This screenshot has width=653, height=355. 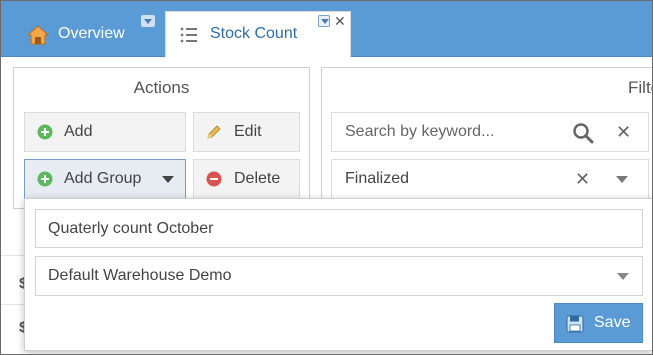 I want to click on add-group-button-label: Add Group, so click(x=103, y=178).